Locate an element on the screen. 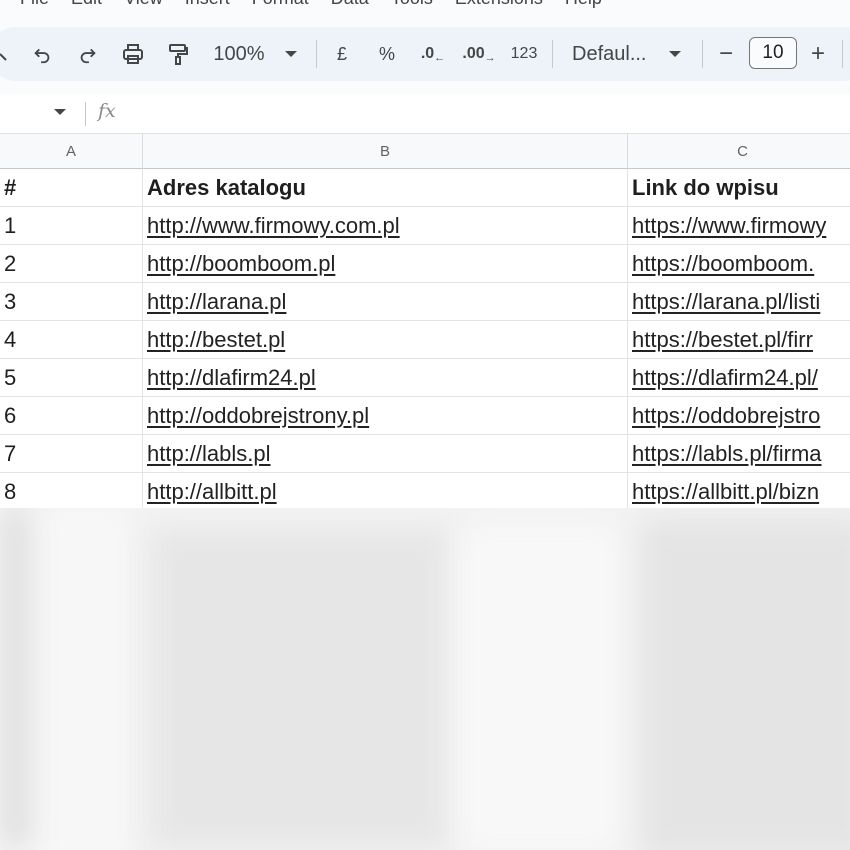 Image resolution: width=850 pixels, height=850 pixels. zoom-select: 100% is located at coordinates (239, 54).